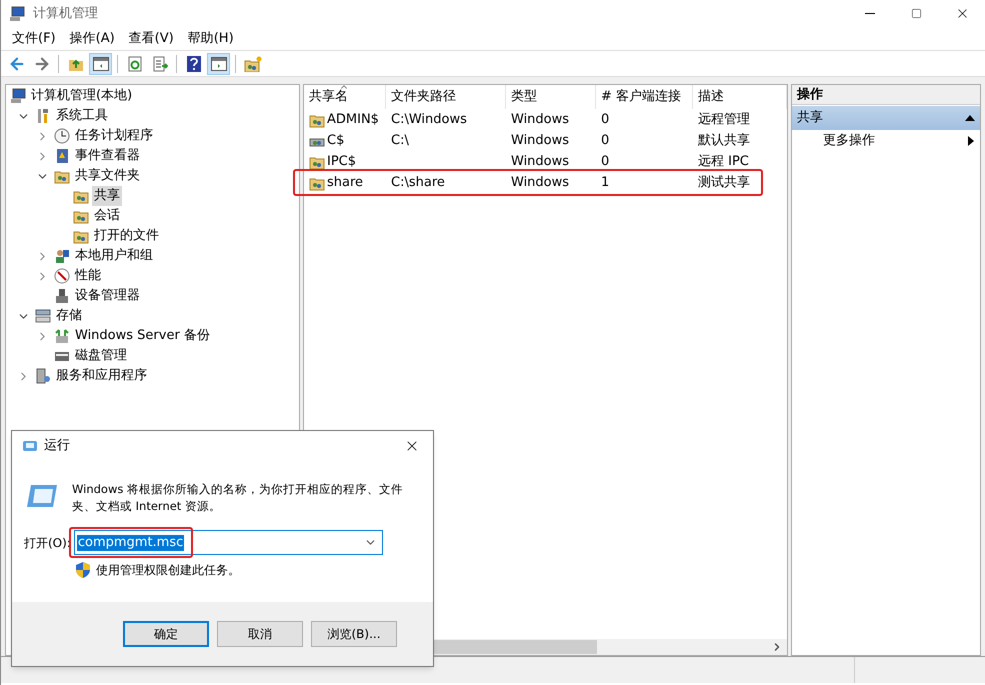 The height and width of the screenshot is (685, 985). I want to click on tree-item: 性能, so click(88, 276).